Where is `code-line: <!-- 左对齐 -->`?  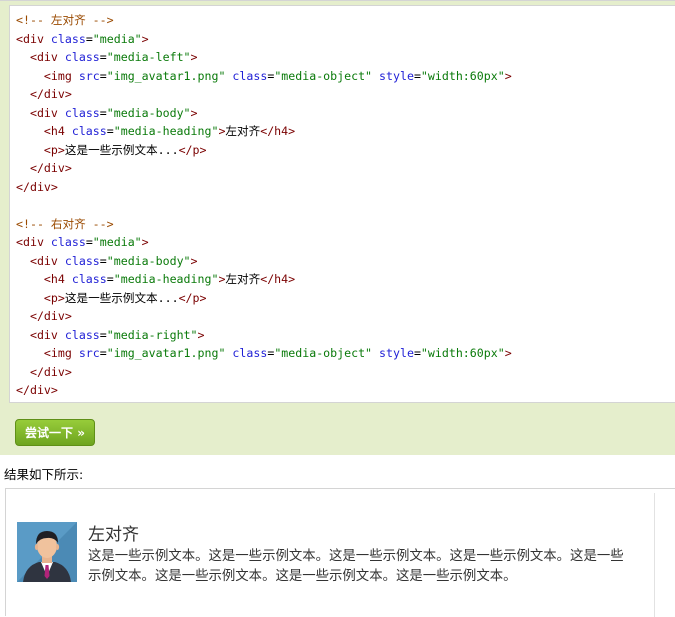
code-line: <!-- 左对齐 --> is located at coordinates (65, 20).